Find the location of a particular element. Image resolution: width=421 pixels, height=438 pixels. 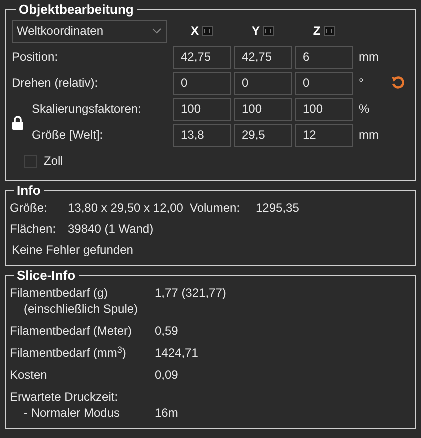

field-label: Skalierungsfaktoren: is located at coordinates (87, 109).